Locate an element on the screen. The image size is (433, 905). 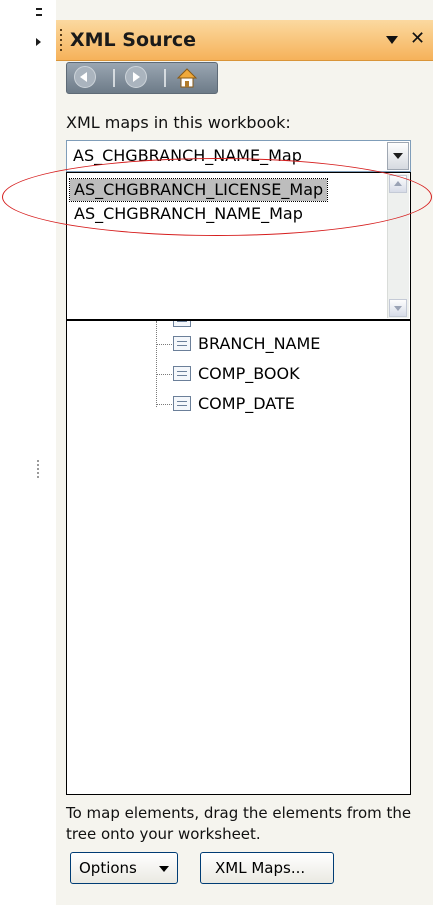
dropdown-option-name-map: AS_CHGBRANCH_NAME_Map is located at coordinates (188, 214).